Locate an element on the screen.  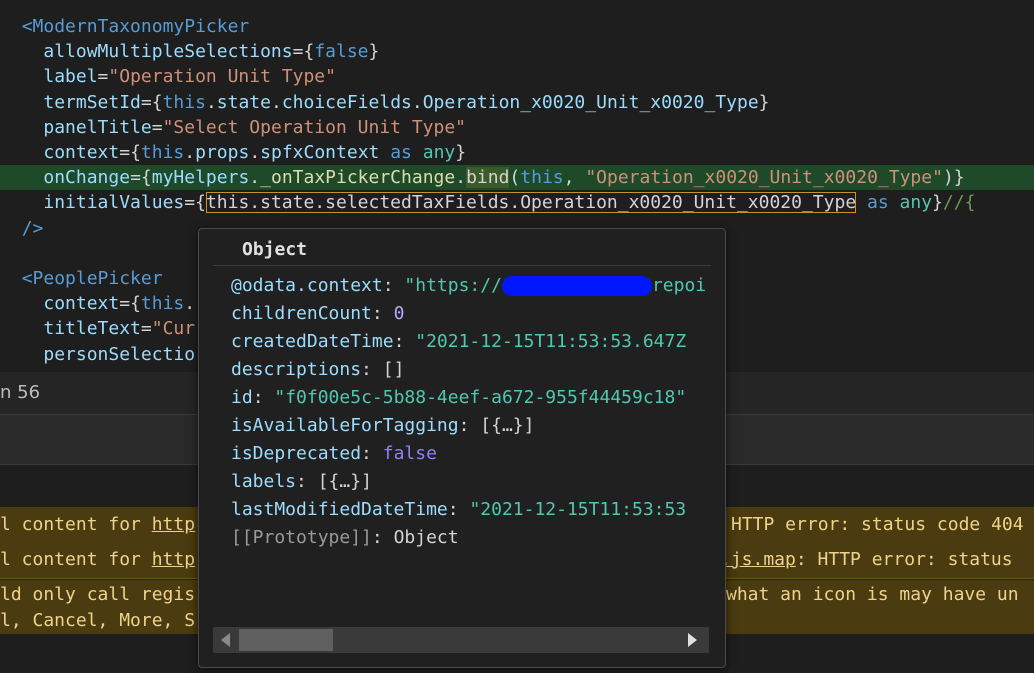
property-row: childrenCount: 0 is located at coordinates (471, 314).